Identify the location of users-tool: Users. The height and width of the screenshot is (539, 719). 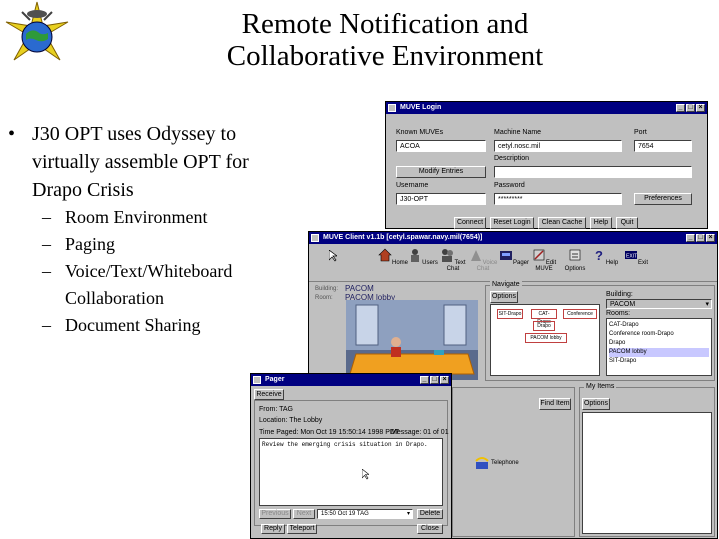
(423, 257).